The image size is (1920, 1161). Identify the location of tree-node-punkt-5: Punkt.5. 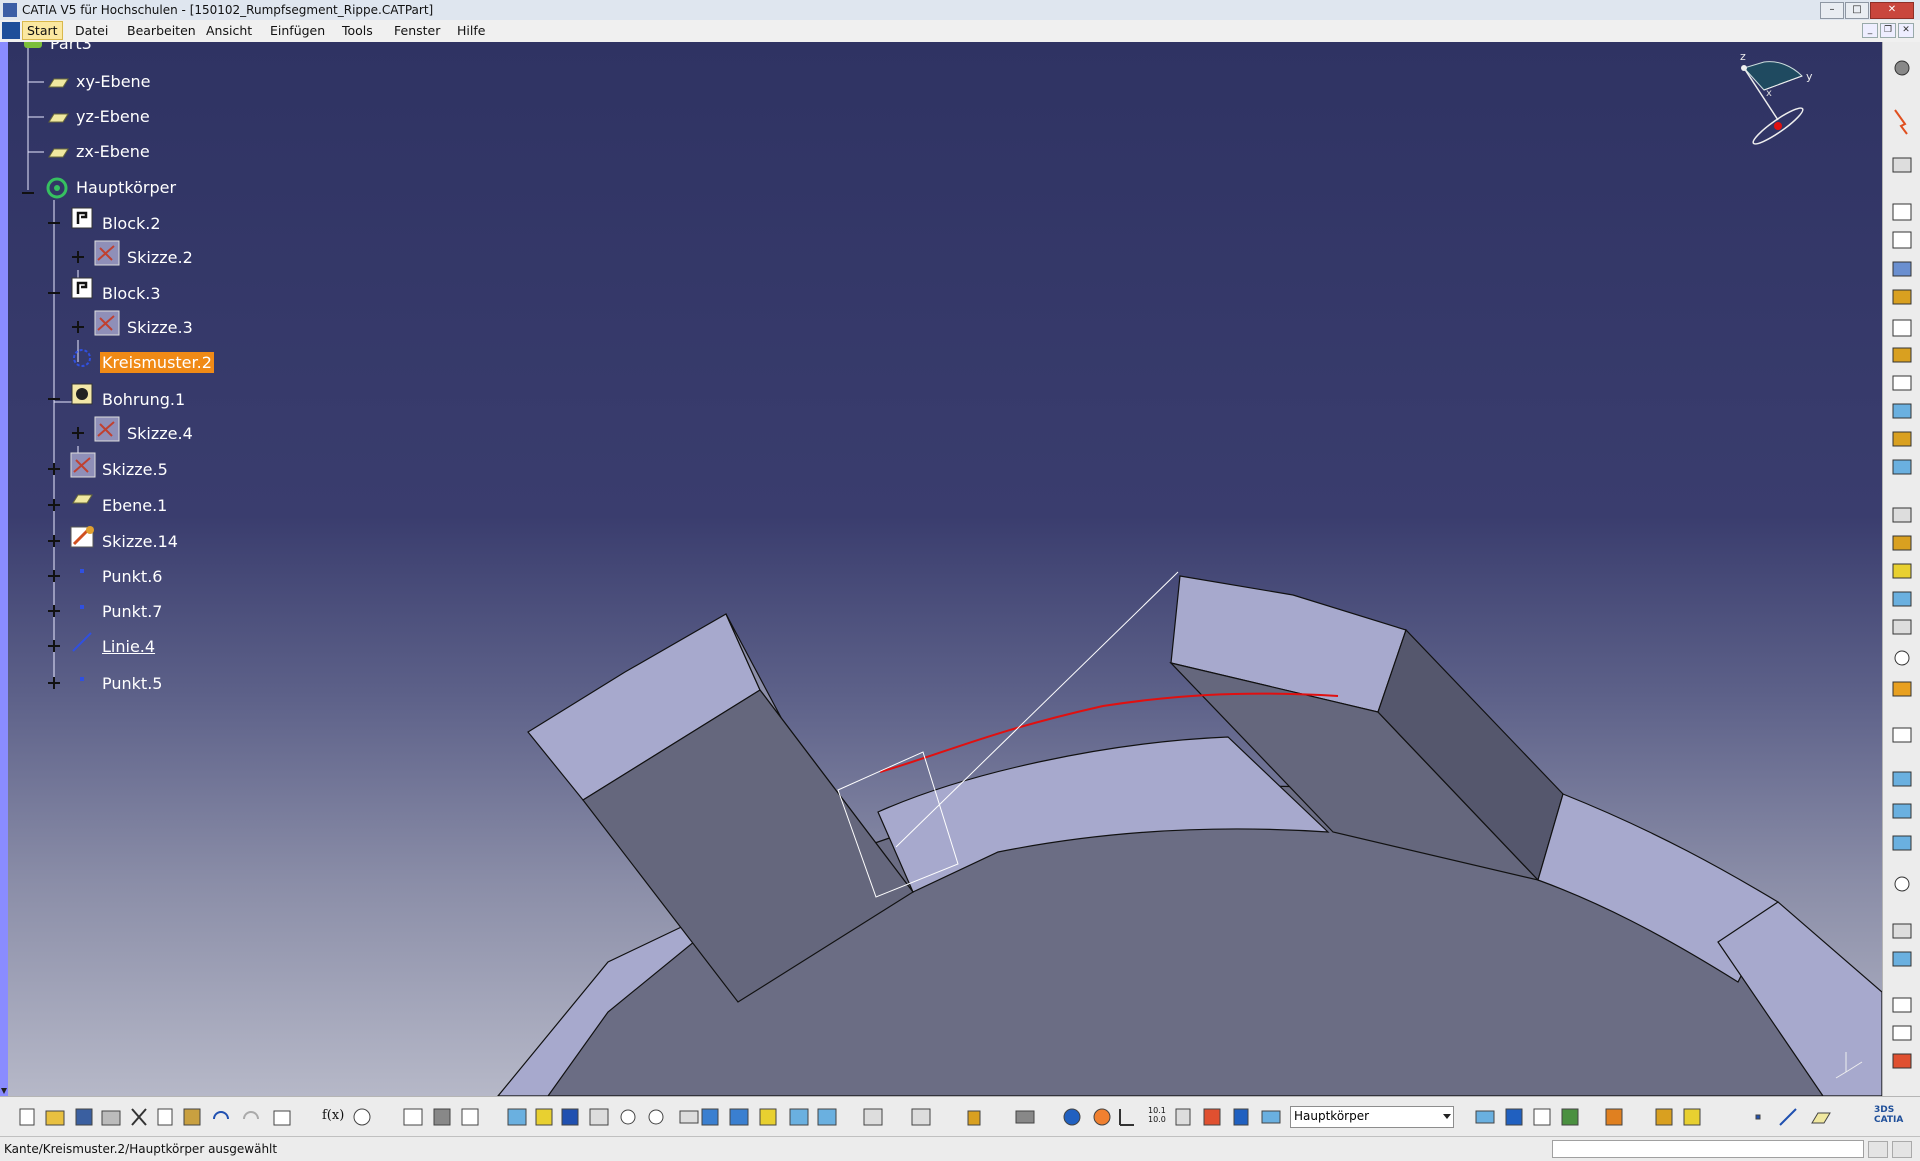
(132, 683).